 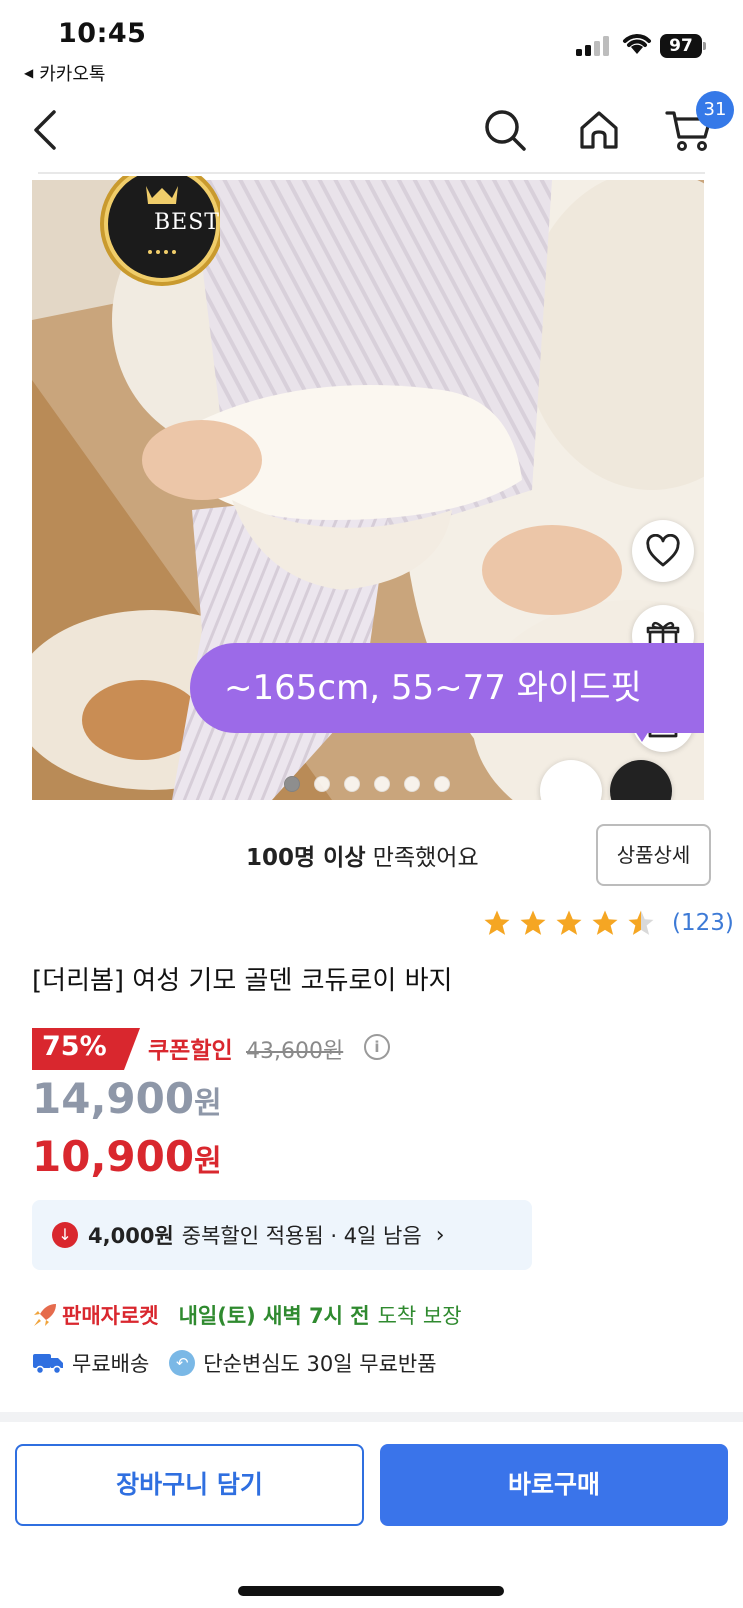 What do you see at coordinates (637, 44) in the screenshot?
I see `wifi-icon` at bounding box center [637, 44].